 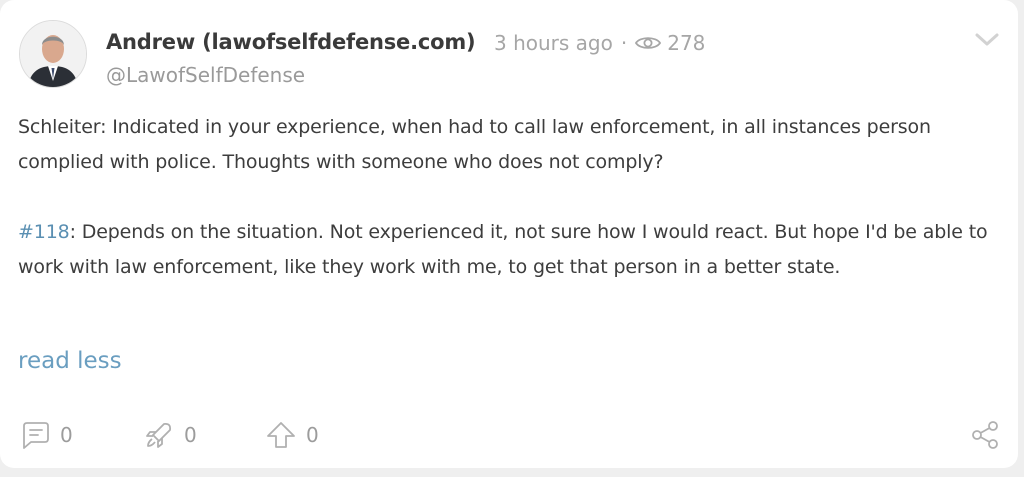 What do you see at coordinates (44, 232) in the screenshot?
I see `hashtag-link: #118` at bounding box center [44, 232].